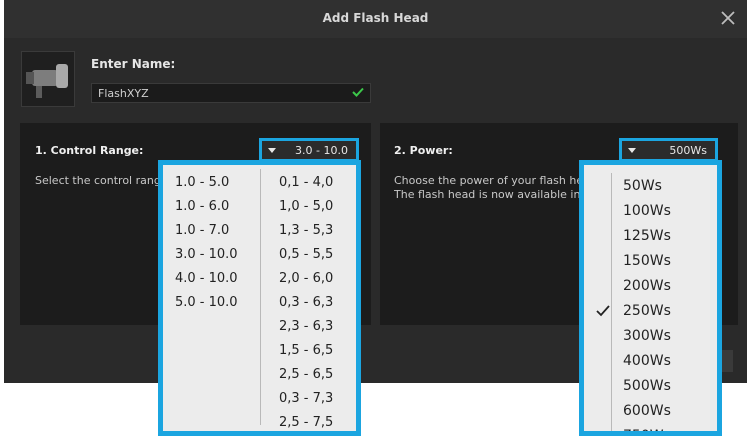  I want to click on power-option: 250Ws, so click(633, 311).